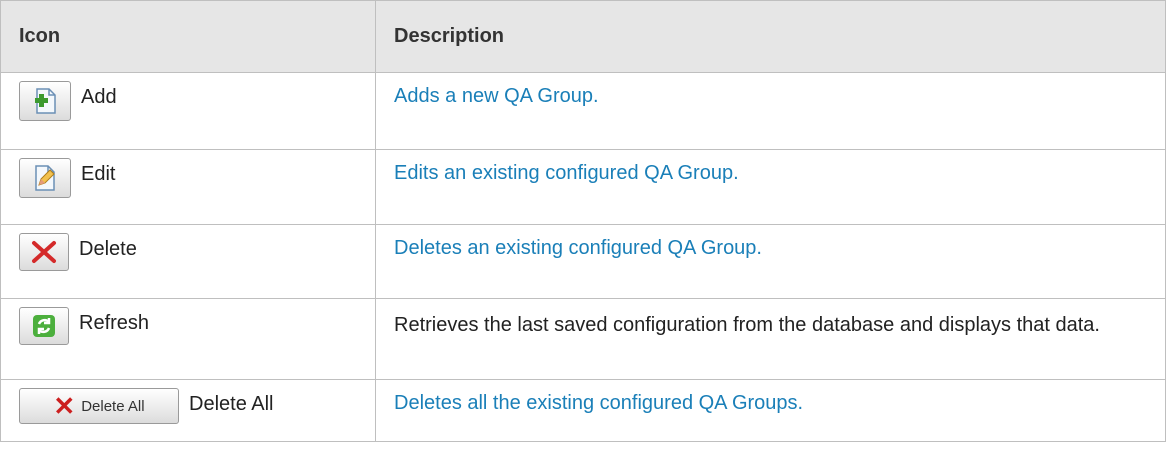  Describe the element at coordinates (64, 406) in the screenshot. I see `close-icon: ✕` at that location.